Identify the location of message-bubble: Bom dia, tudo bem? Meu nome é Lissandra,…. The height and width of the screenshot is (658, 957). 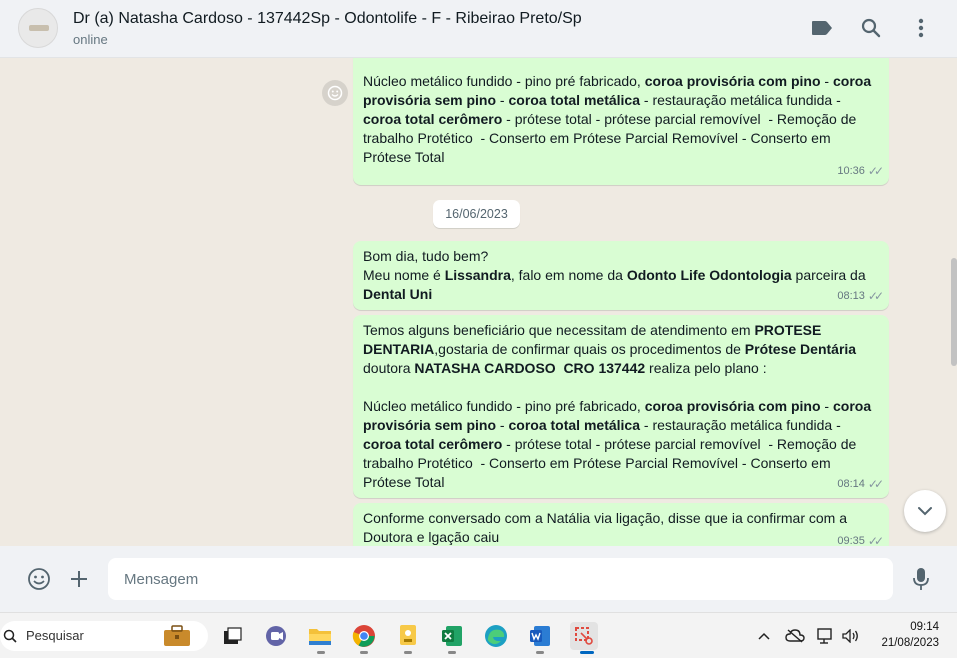
(621, 275).